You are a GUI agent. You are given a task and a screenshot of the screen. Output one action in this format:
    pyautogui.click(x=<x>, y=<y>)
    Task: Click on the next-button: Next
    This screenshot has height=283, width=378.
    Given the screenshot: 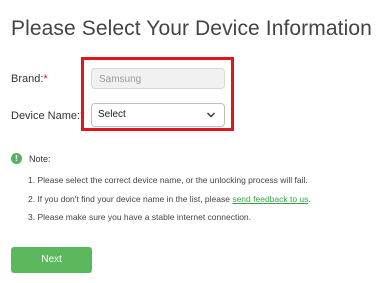 What is the action you would take?
    pyautogui.click(x=51, y=260)
    